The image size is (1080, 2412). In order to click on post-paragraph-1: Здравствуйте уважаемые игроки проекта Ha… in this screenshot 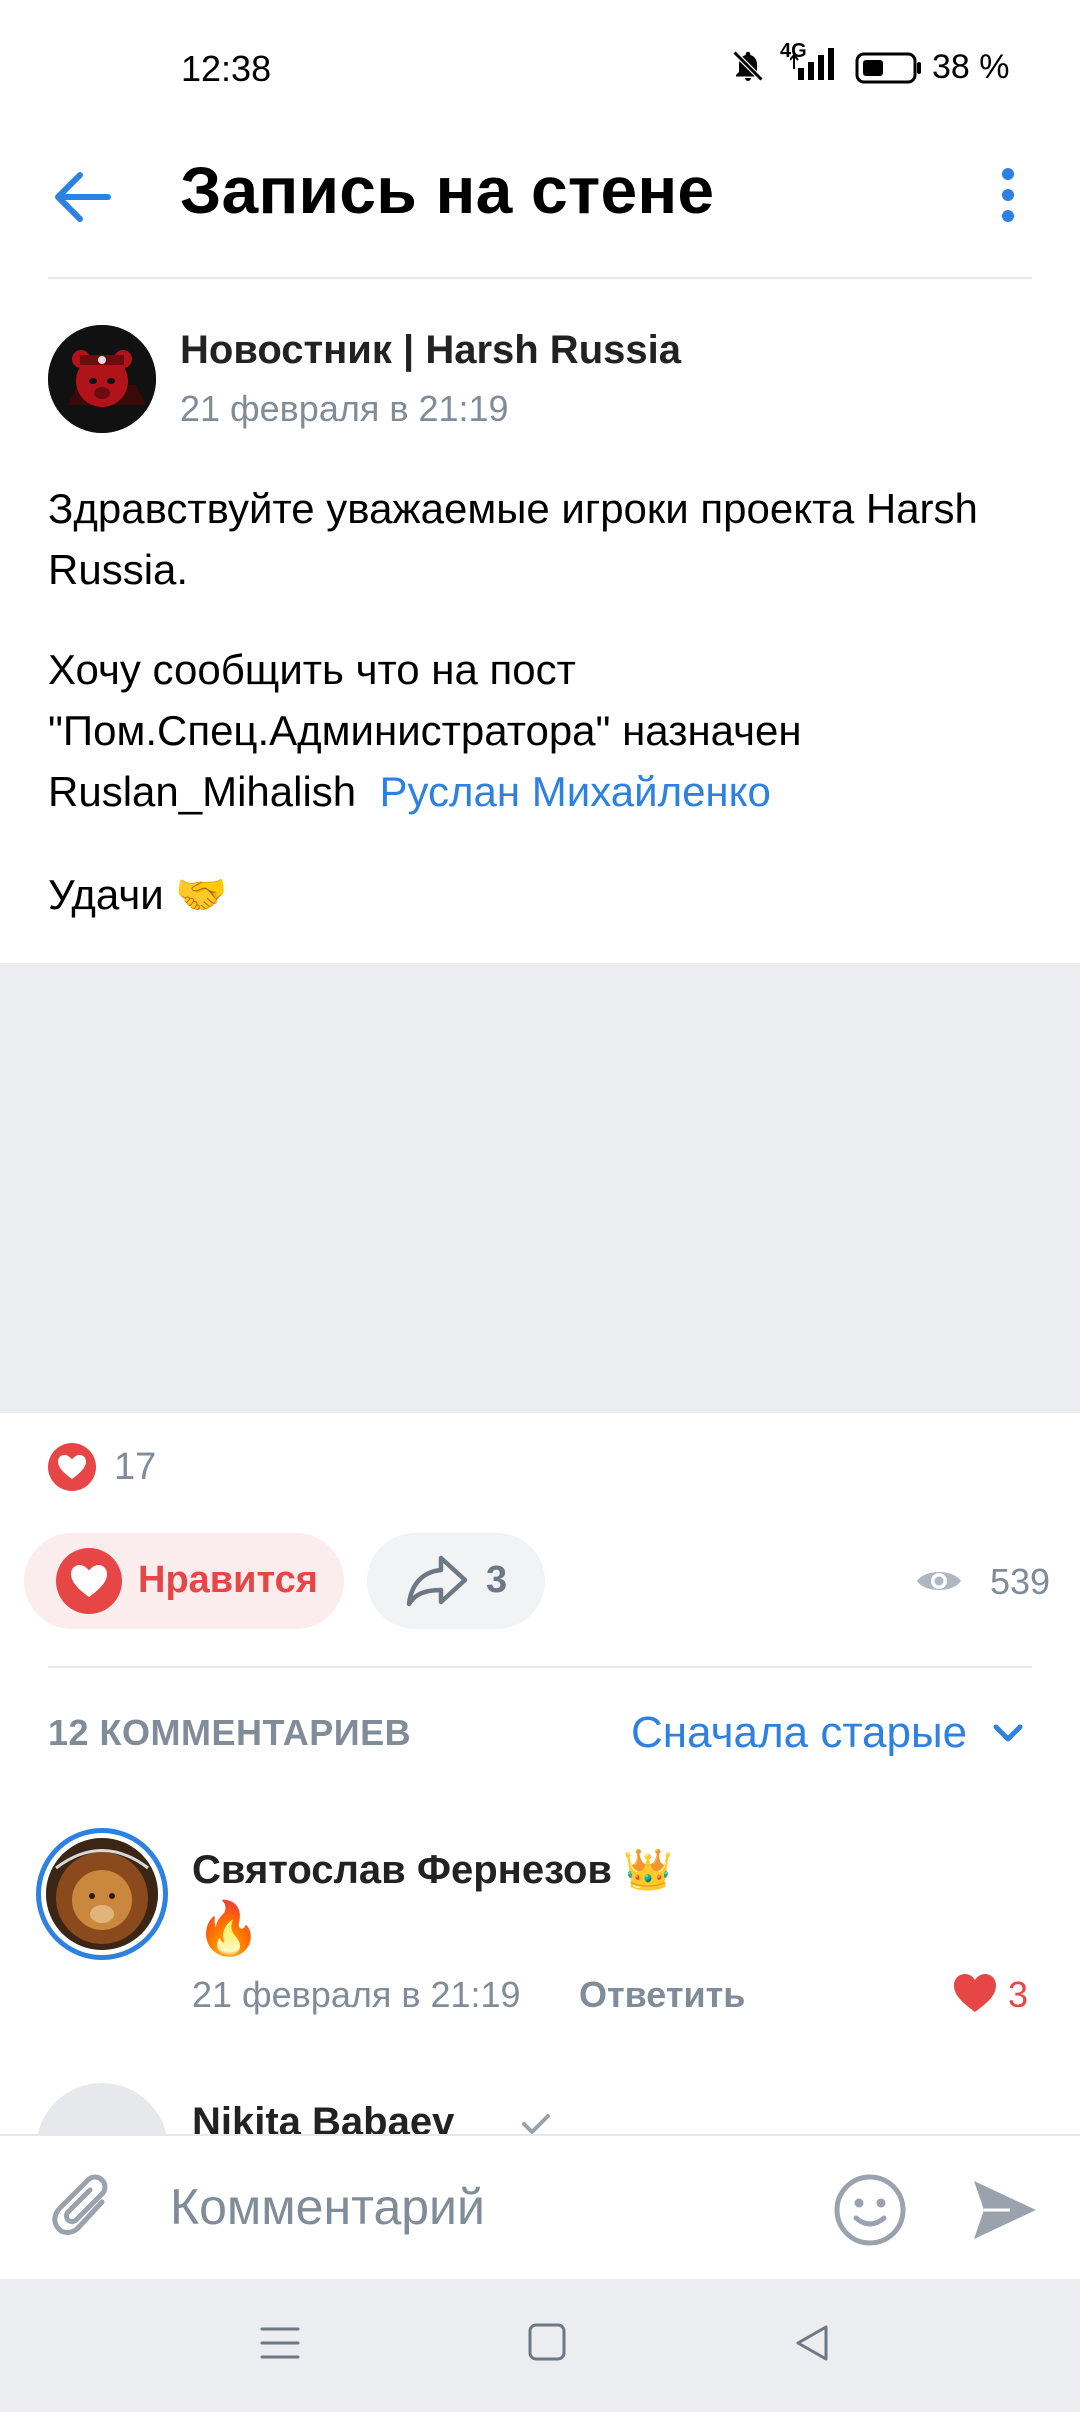, I will do `click(513, 539)`.